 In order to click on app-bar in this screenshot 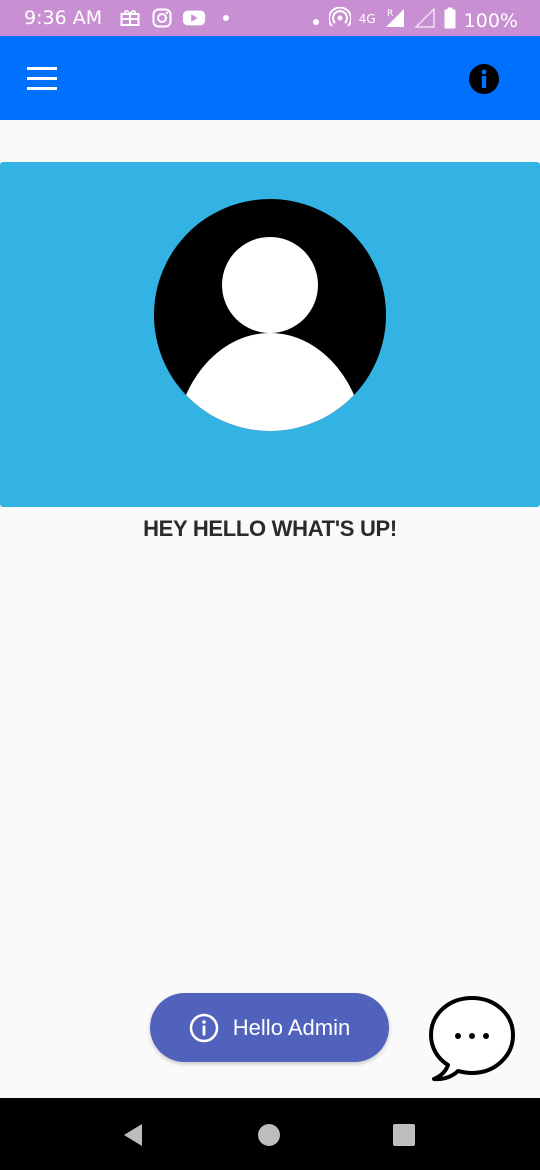, I will do `click(270, 78)`.